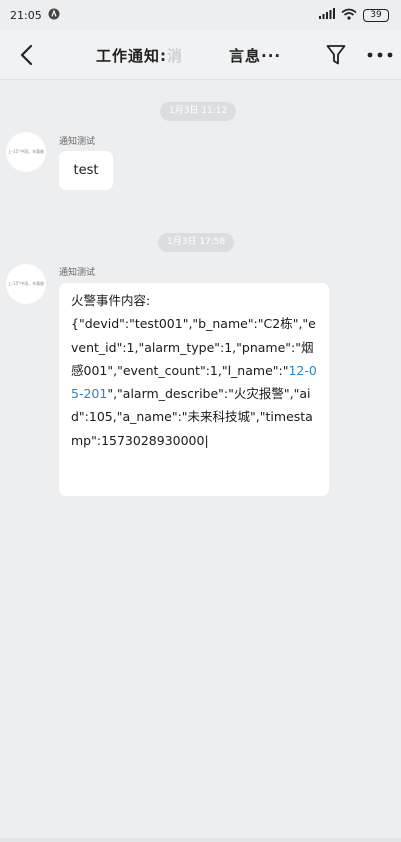 Image resolution: width=401 pixels, height=842 pixels. I want to click on status-time: 21:05, so click(26, 15).